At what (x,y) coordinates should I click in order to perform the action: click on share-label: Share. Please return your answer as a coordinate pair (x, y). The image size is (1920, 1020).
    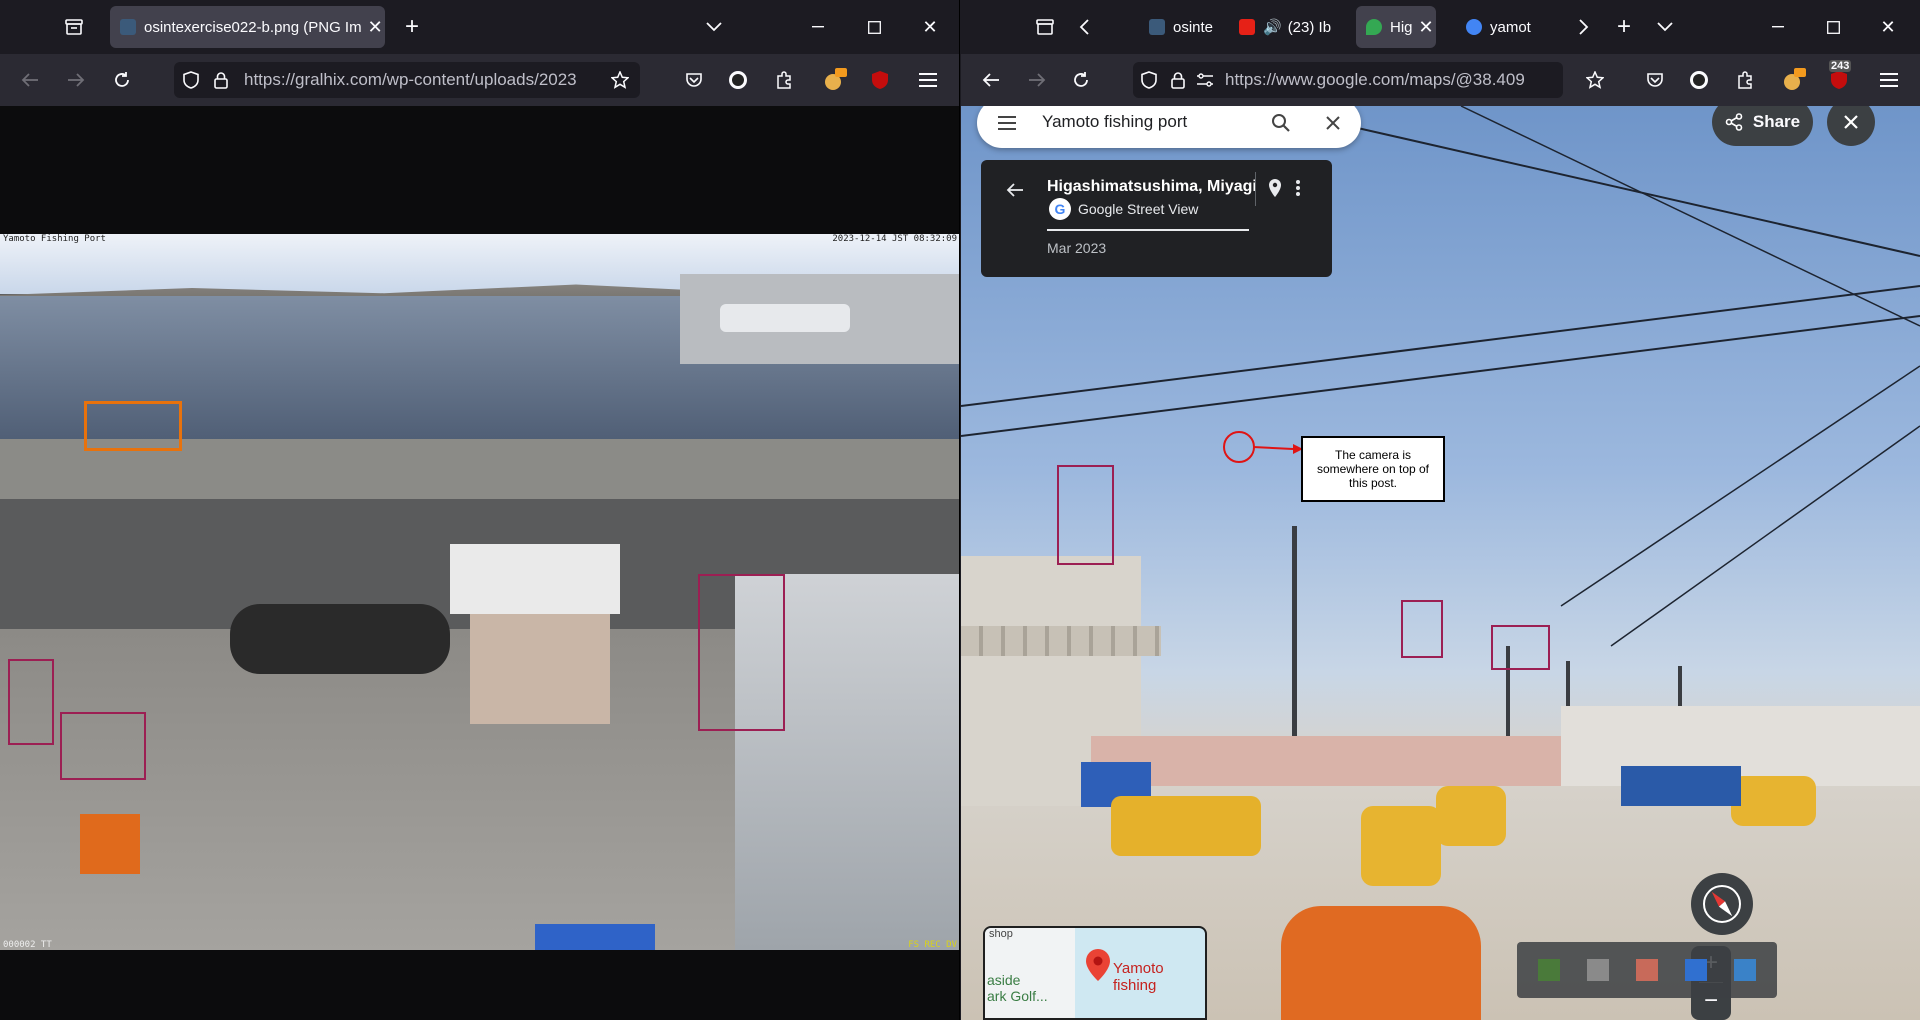
    Looking at the image, I should click on (1776, 121).